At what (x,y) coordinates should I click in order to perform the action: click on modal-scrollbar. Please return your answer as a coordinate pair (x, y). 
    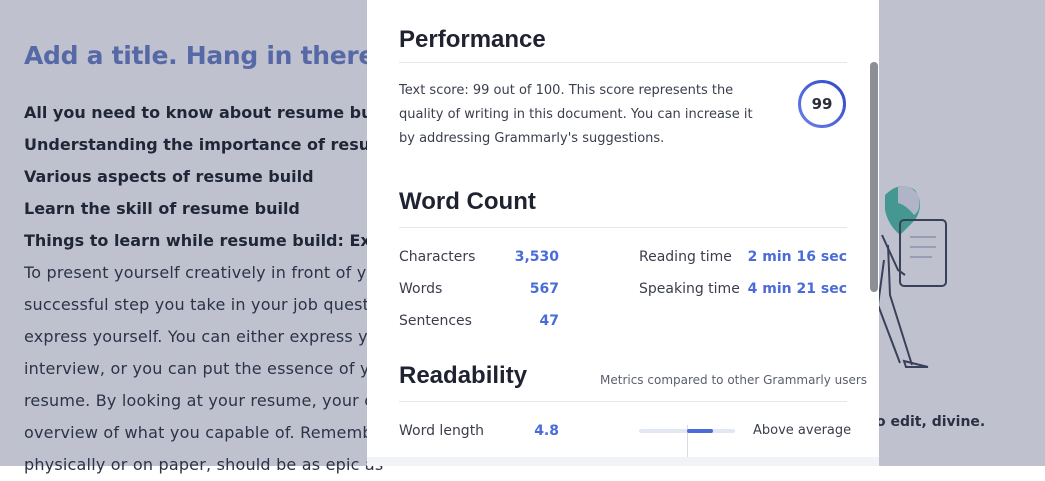
    Looking at the image, I should click on (874, 177).